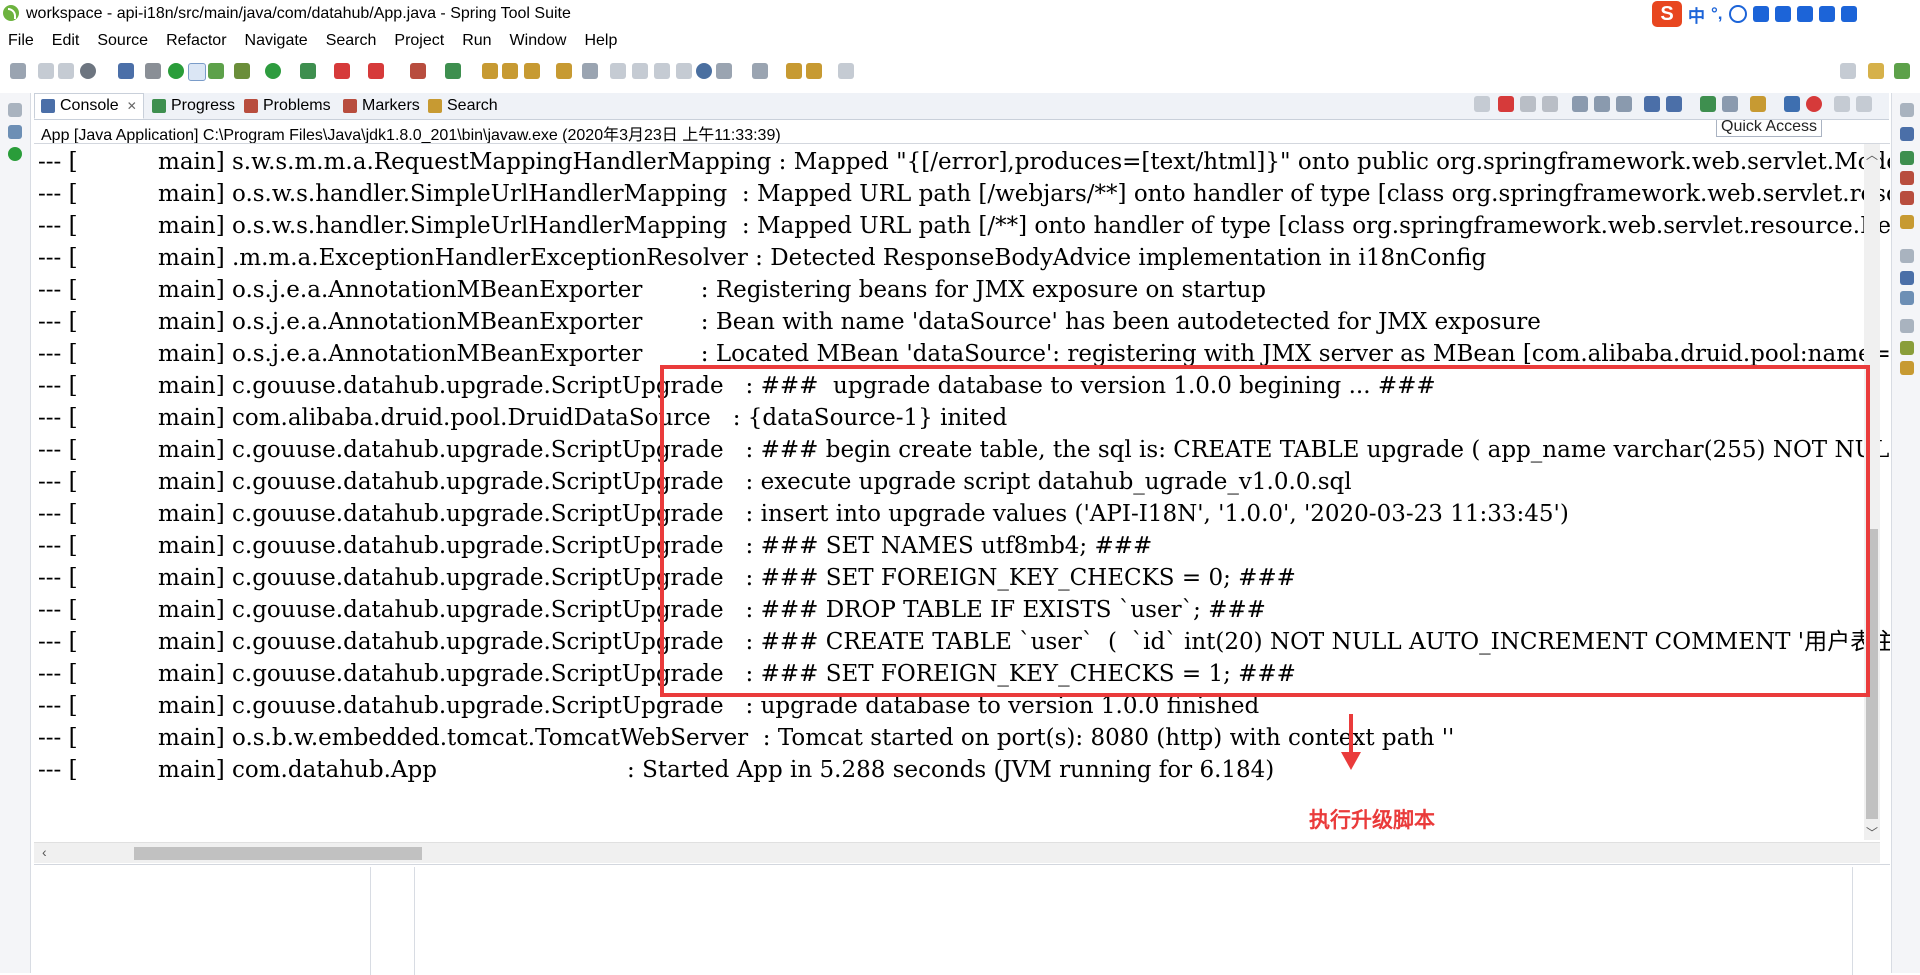 Image resolution: width=1920 pixels, height=975 pixels. What do you see at coordinates (1652, 104) in the screenshot?
I see `show-stdout-icon` at bounding box center [1652, 104].